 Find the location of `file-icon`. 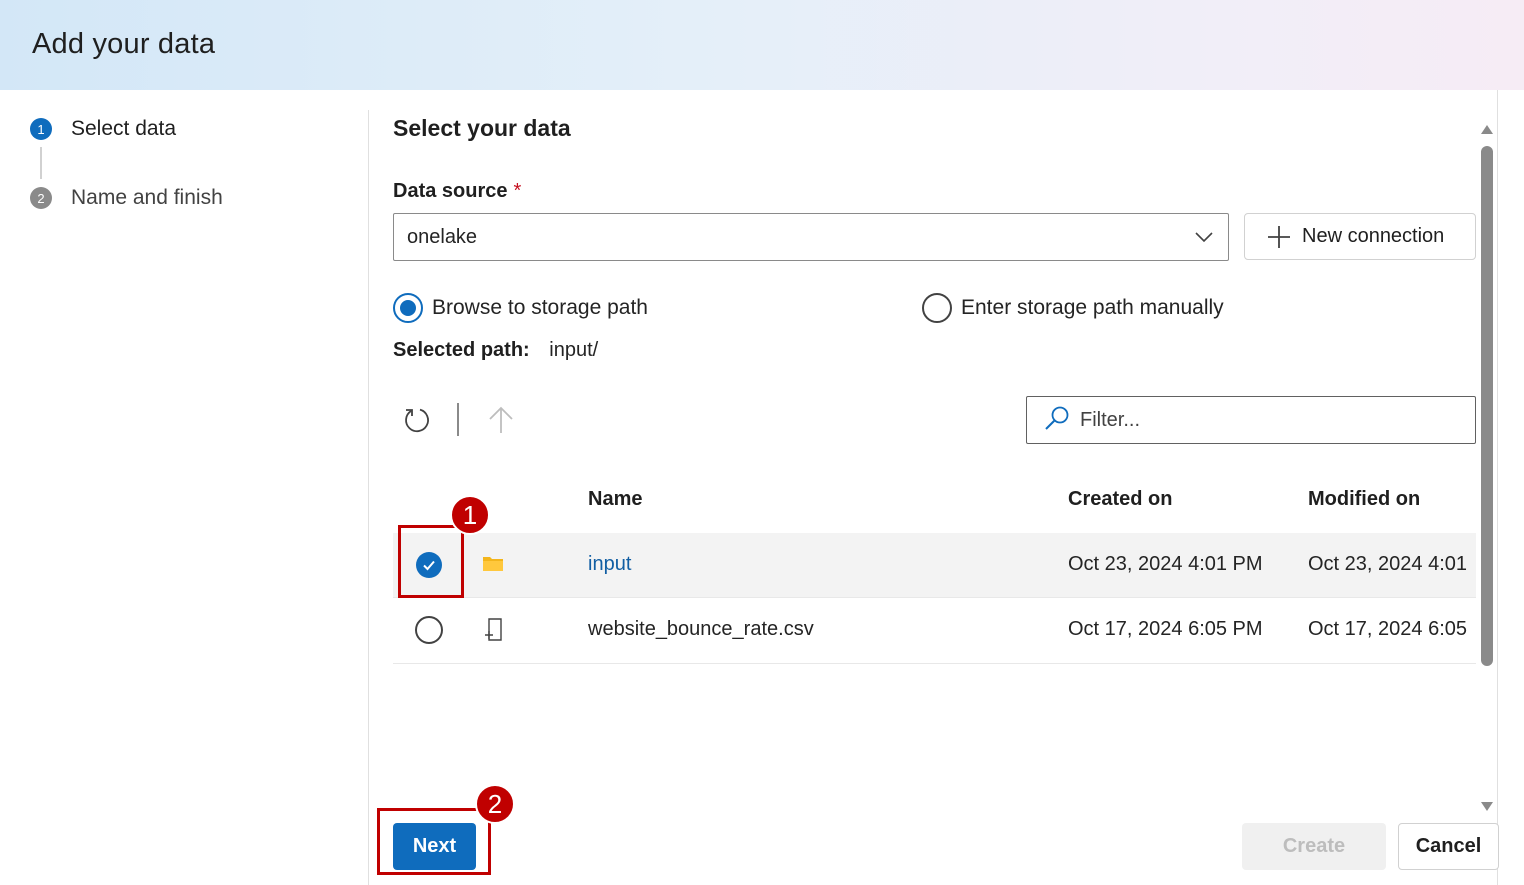

file-icon is located at coordinates (495, 632).